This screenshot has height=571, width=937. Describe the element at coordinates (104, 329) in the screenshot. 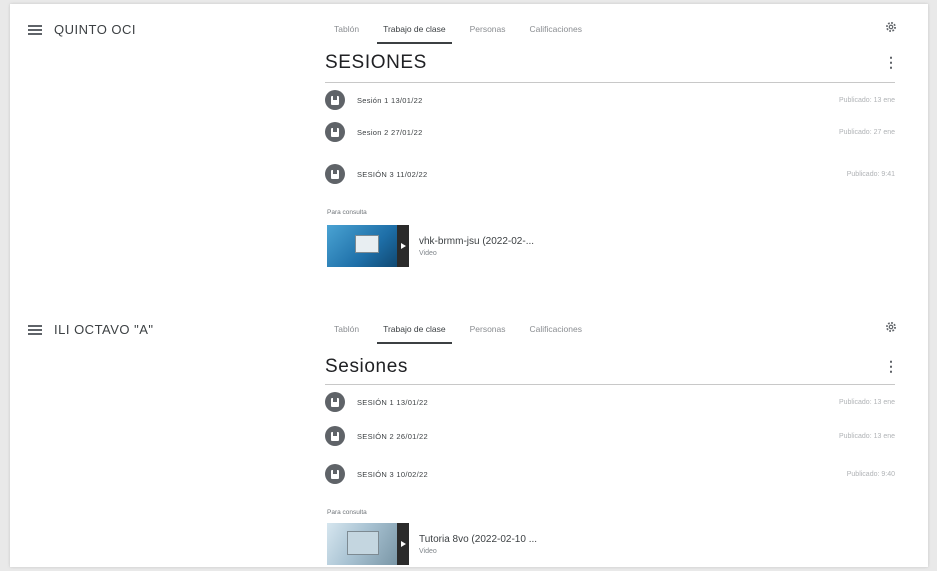

I see `course-name: ILI OCTAVO "A"` at that location.